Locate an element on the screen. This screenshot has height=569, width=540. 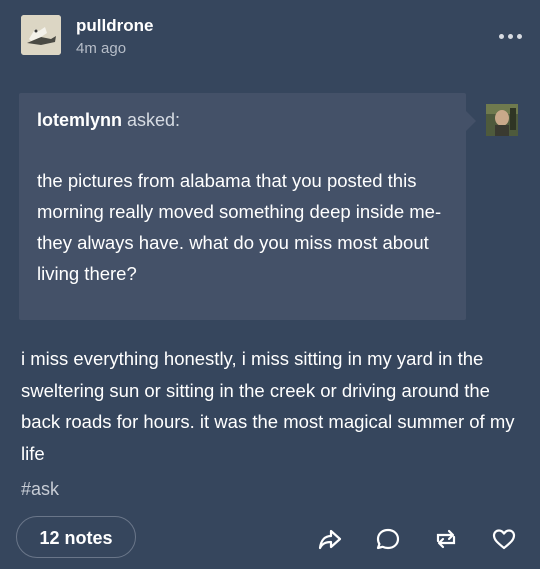
blog-avatar is located at coordinates (41, 35).